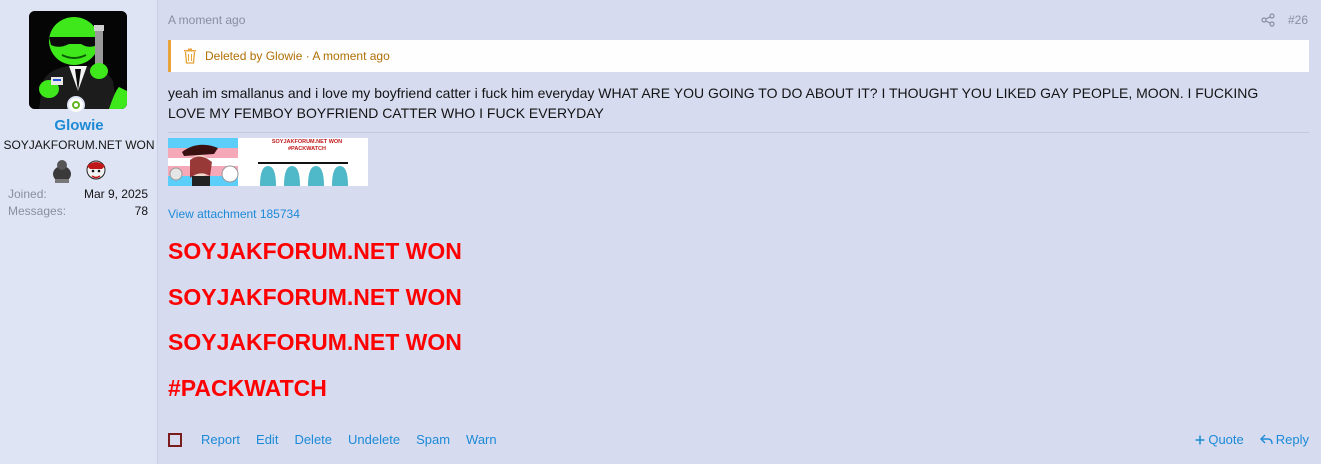 The height and width of the screenshot is (464, 1321). I want to click on deleted-notice-text: Deleted by Glowie · A moment ago, so click(297, 56).